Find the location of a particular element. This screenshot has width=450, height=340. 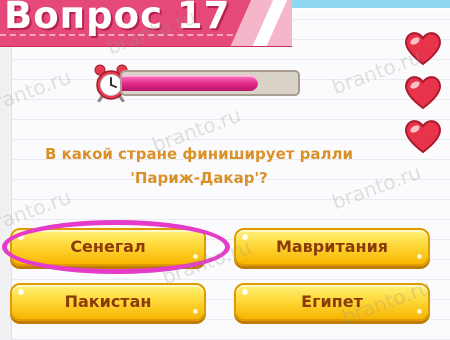

timer-bar-fill is located at coordinates (190, 83).